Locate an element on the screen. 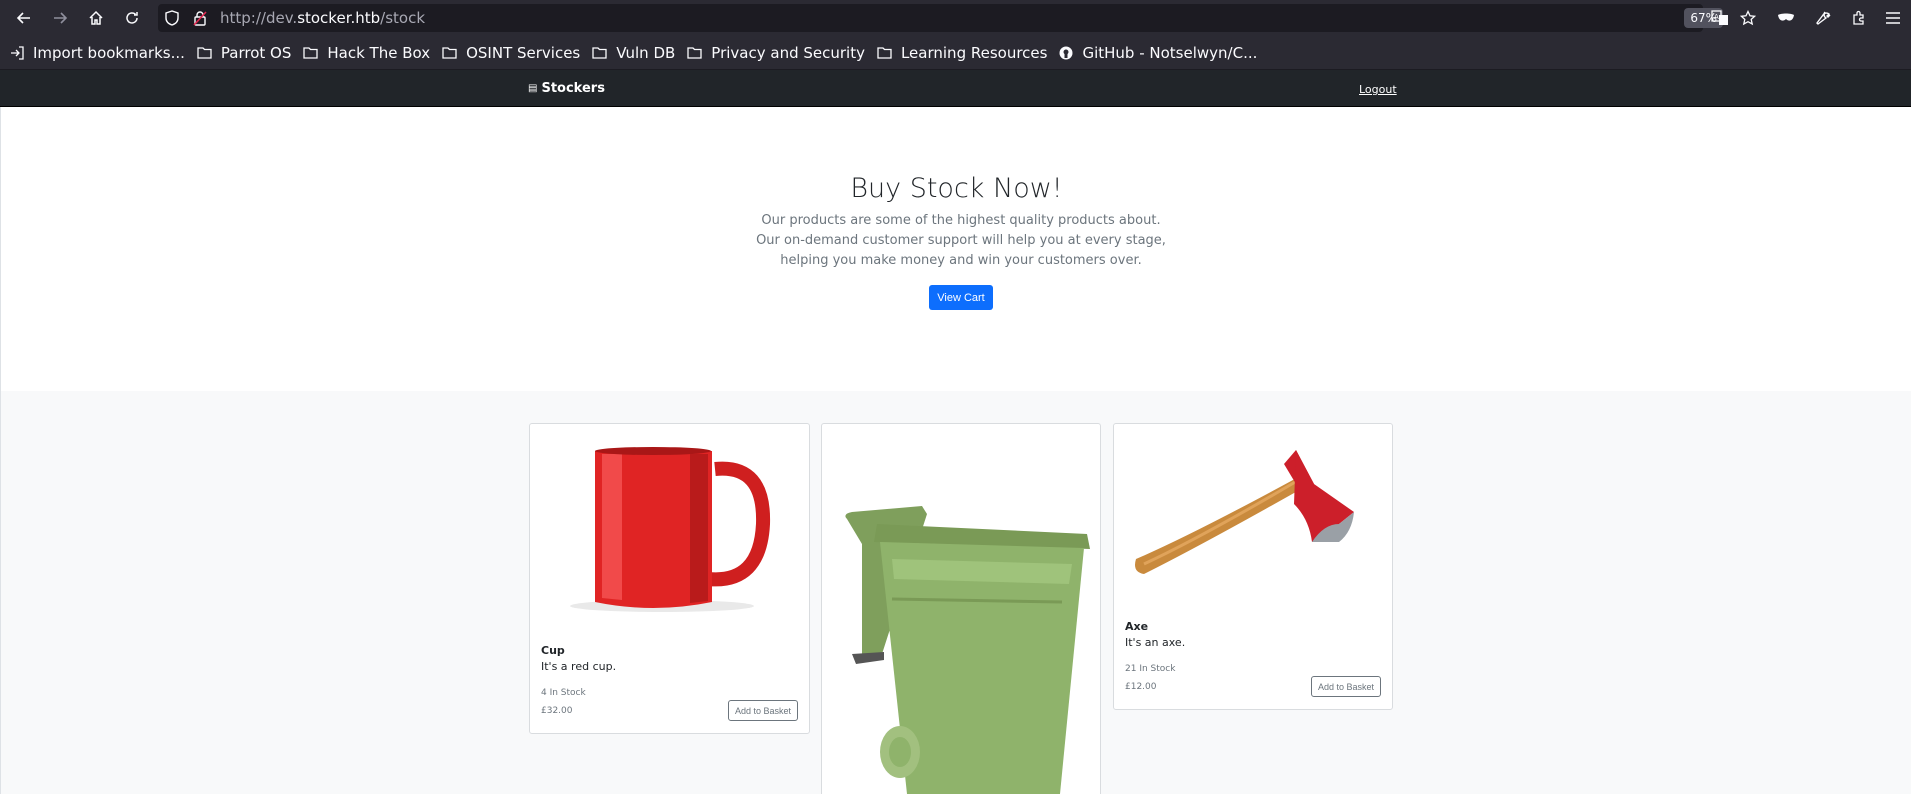 The height and width of the screenshot is (794, 1911). product-price: £32.00 is located at coordinates (557, 711).